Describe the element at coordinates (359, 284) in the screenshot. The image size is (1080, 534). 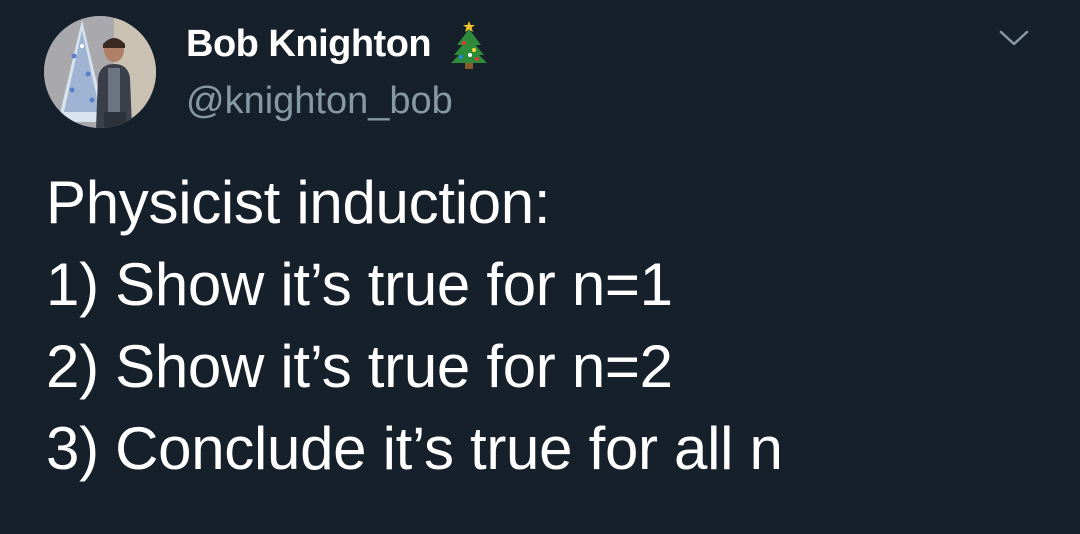
I see `tweet-line: 1) Show it’s true for n=1` at that location.